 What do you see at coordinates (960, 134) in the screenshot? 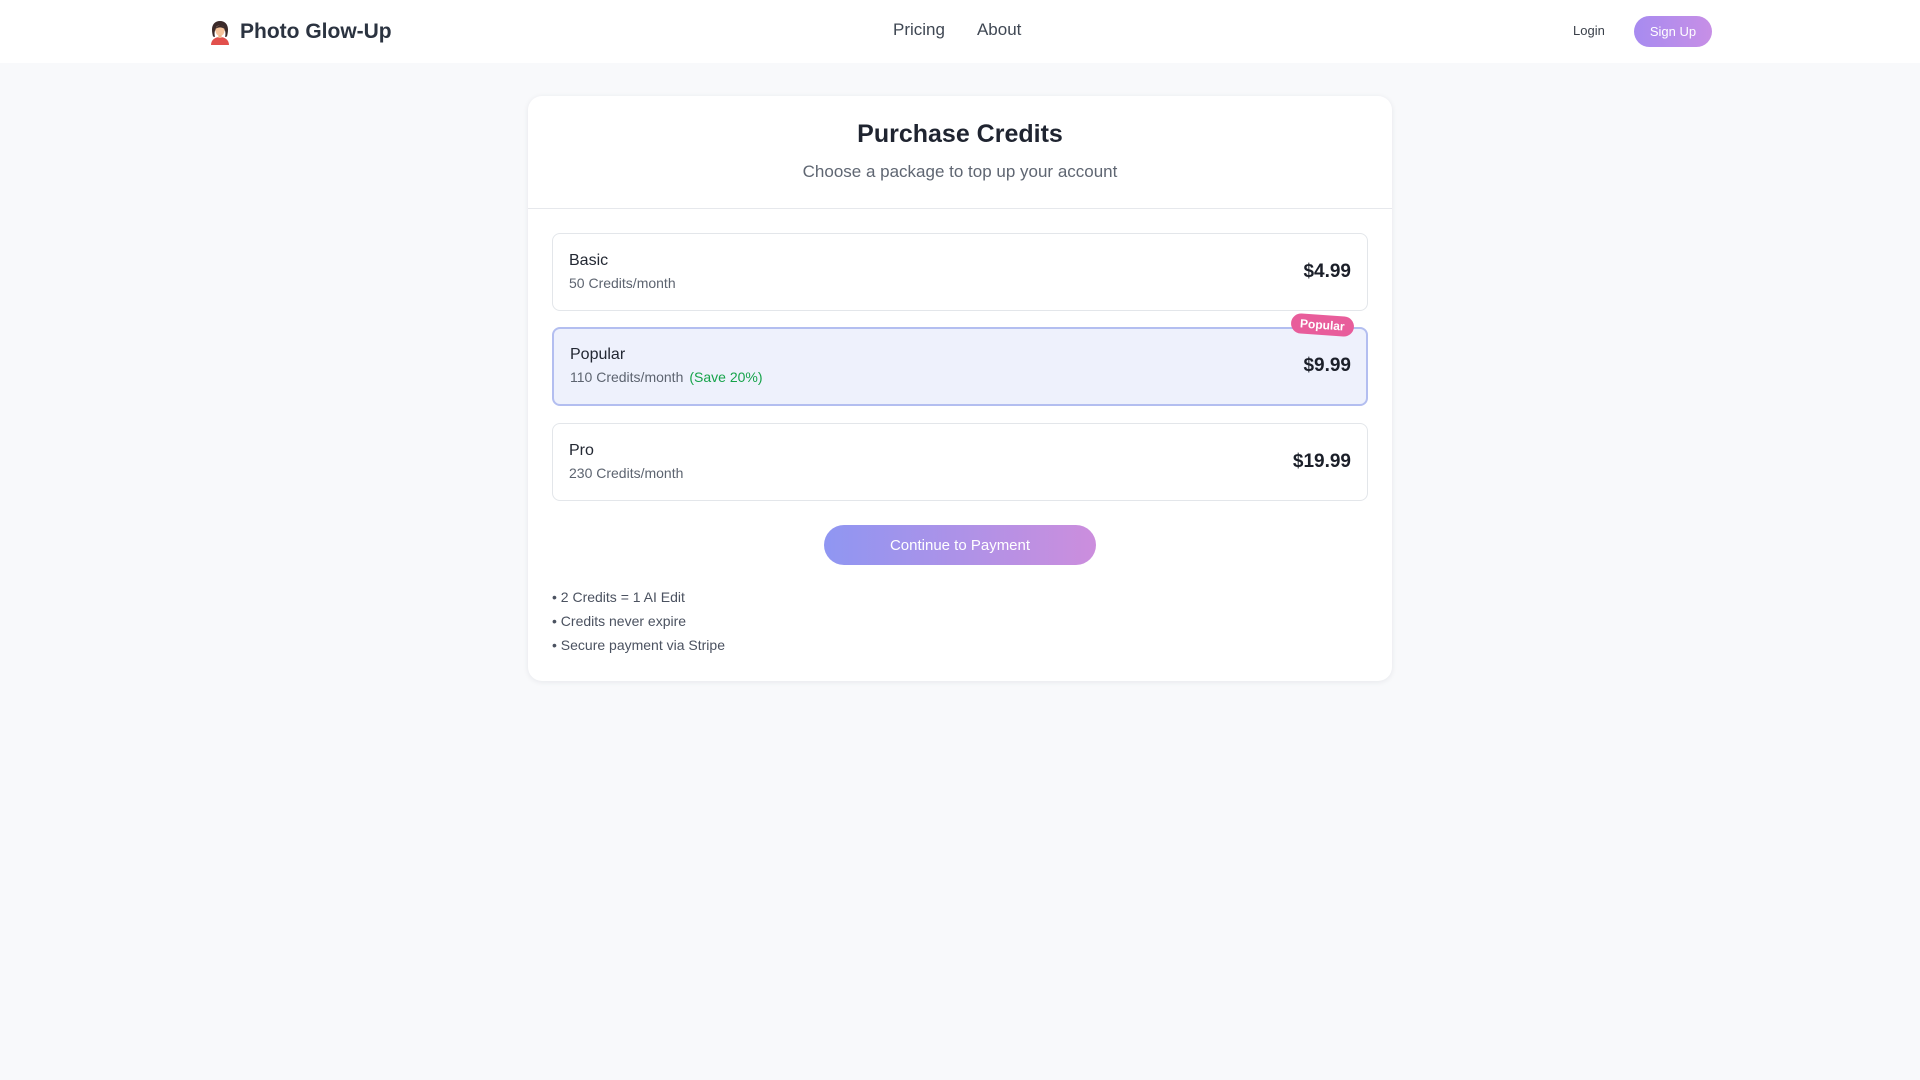
I see `page-title: Purchase Credits` at bounding box center [960, 134].